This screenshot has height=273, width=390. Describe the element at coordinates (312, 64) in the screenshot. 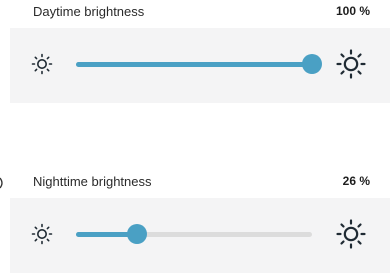

I see `daytime-slider-thumb` at that location.